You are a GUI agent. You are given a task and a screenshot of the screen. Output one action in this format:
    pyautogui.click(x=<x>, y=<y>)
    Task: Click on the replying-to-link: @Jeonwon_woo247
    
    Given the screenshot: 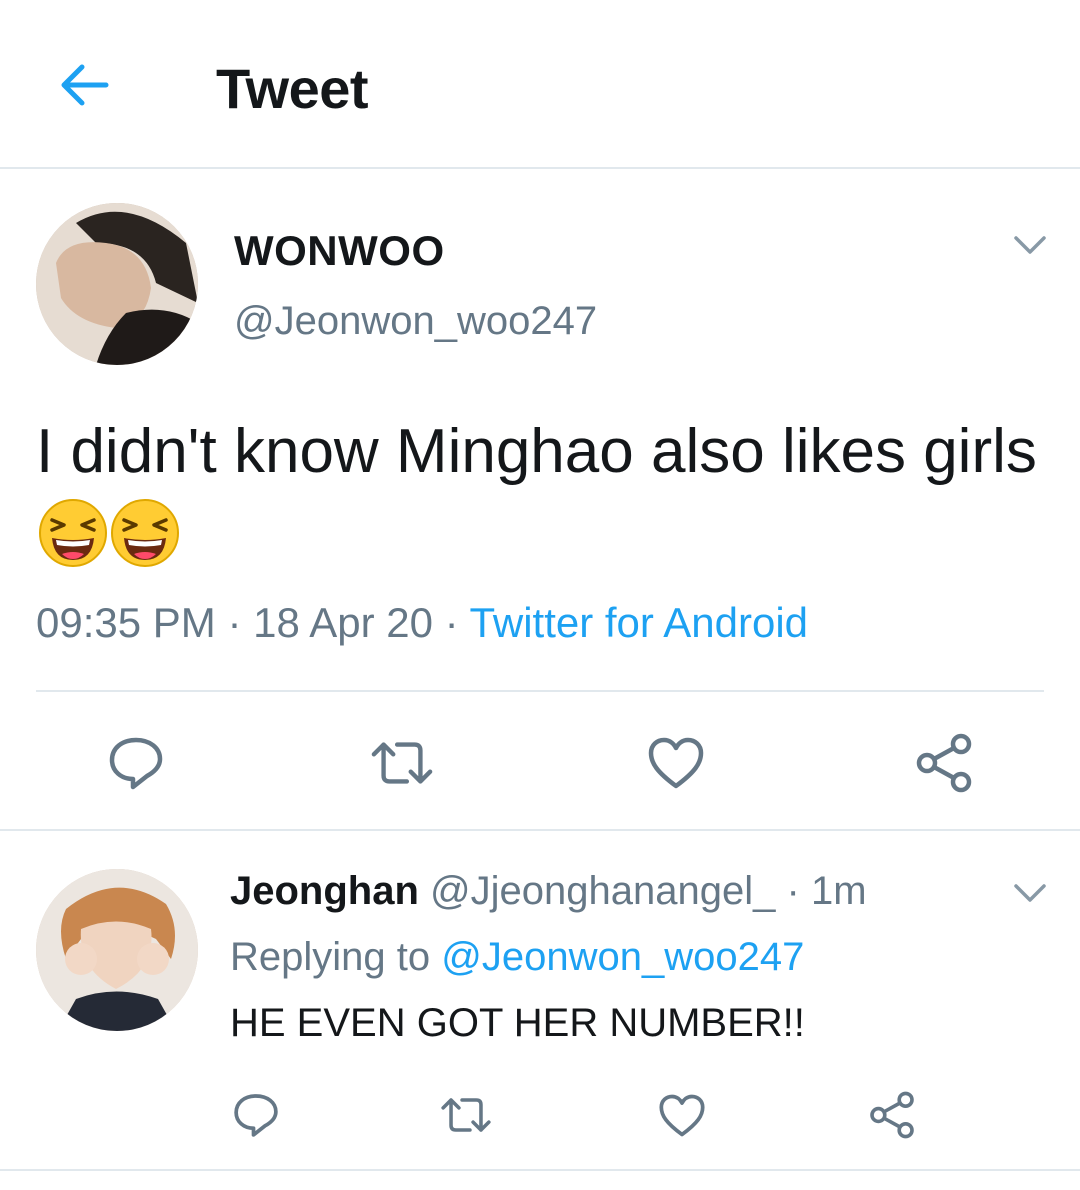 What is the action you would take?
    pyautogui.click(x=622, y=957)
    